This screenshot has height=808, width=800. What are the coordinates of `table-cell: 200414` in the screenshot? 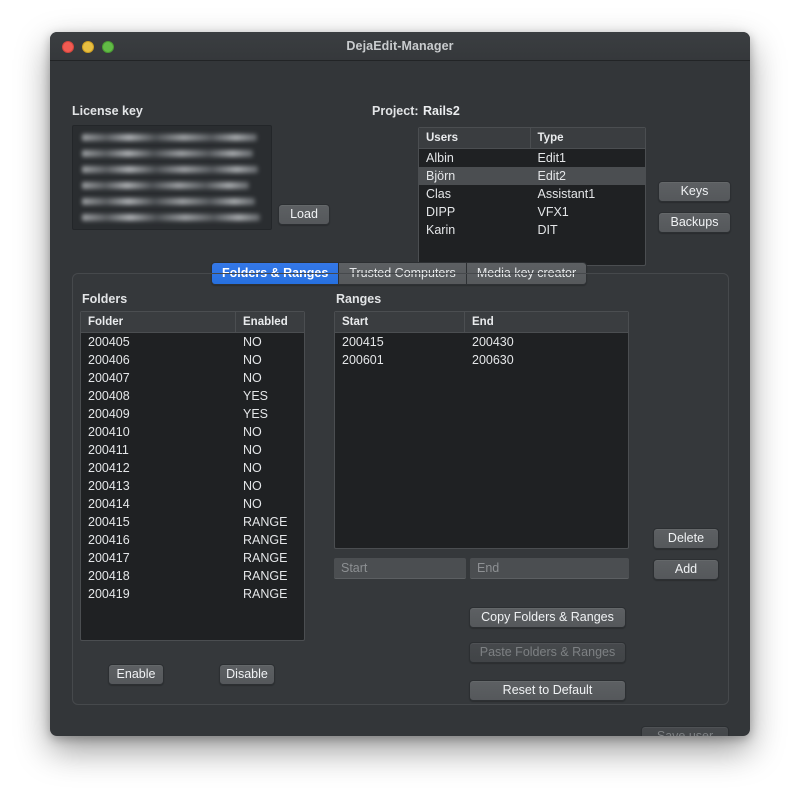 It's located at (109, 504).